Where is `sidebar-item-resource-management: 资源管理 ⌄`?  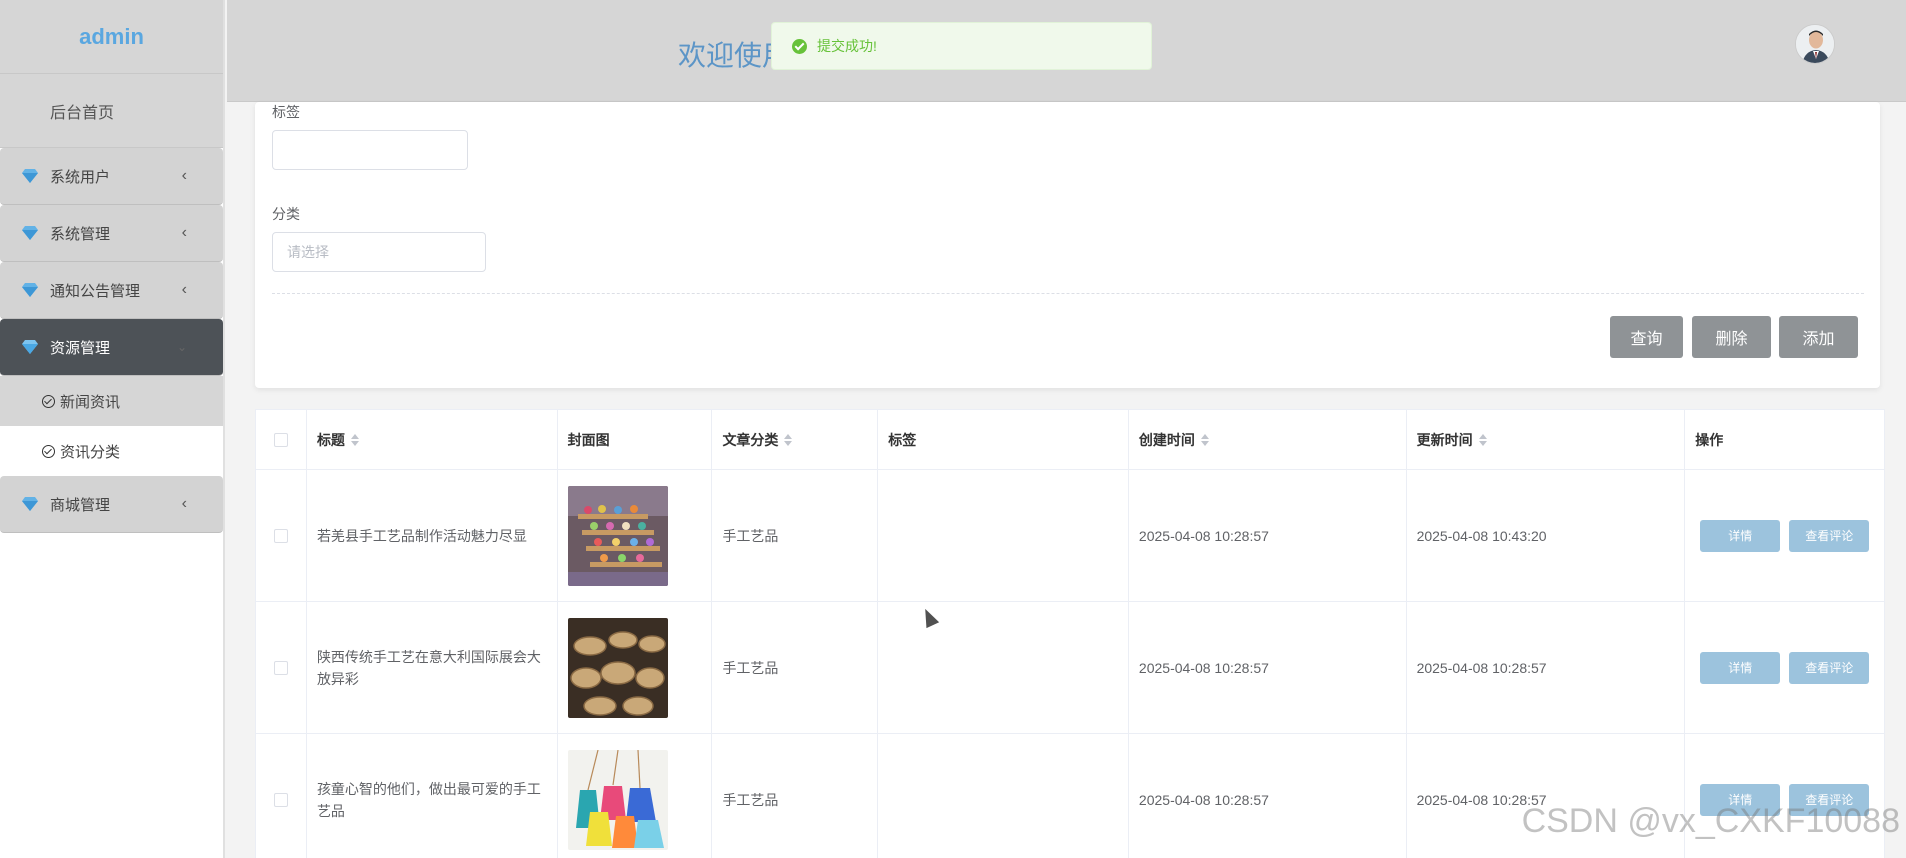
sidebar-item-resource-management: 资源管理 ⌄ is located at coordinates (111, 347).